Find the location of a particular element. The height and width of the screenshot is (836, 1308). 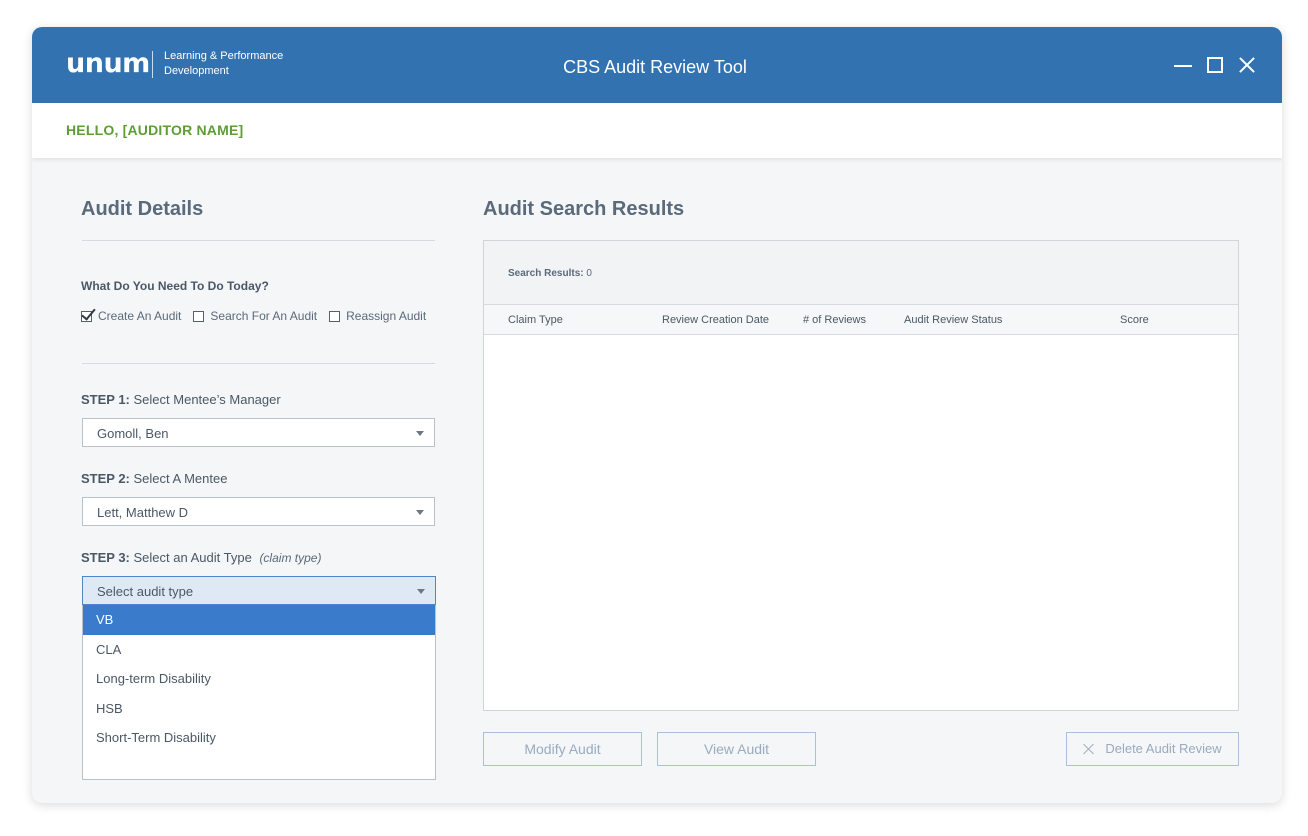

minimize-button is located at coordinates (1183, 65).